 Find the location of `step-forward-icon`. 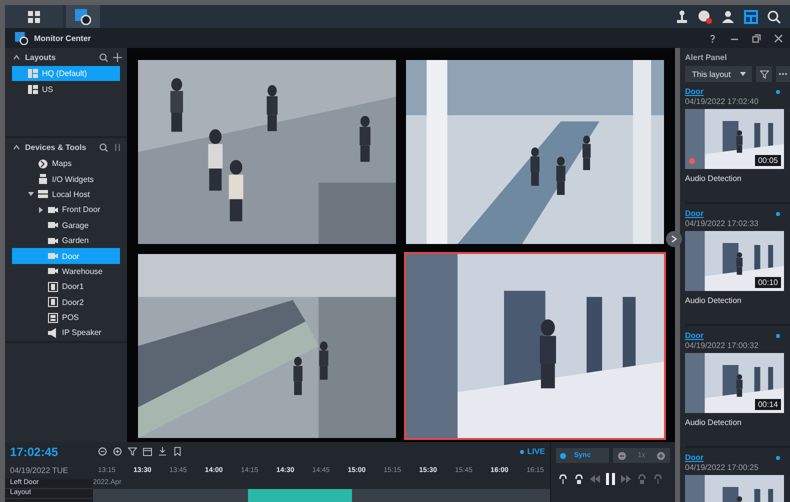

step-forward-icon is located at coordinates (626, 479).